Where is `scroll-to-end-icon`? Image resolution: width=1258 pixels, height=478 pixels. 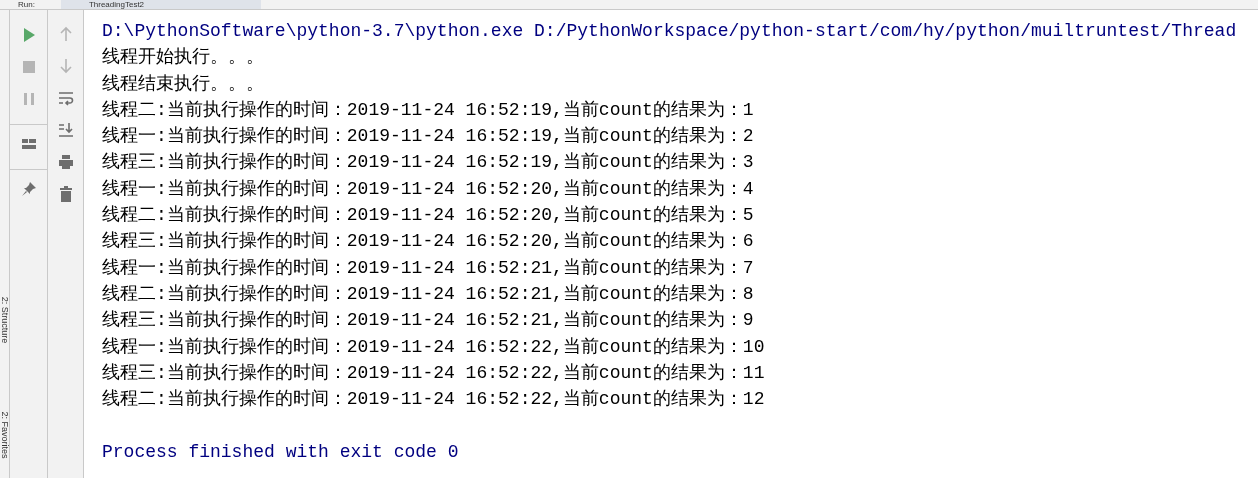
scroll-to-end-icon is located at coordinates (65, 130).